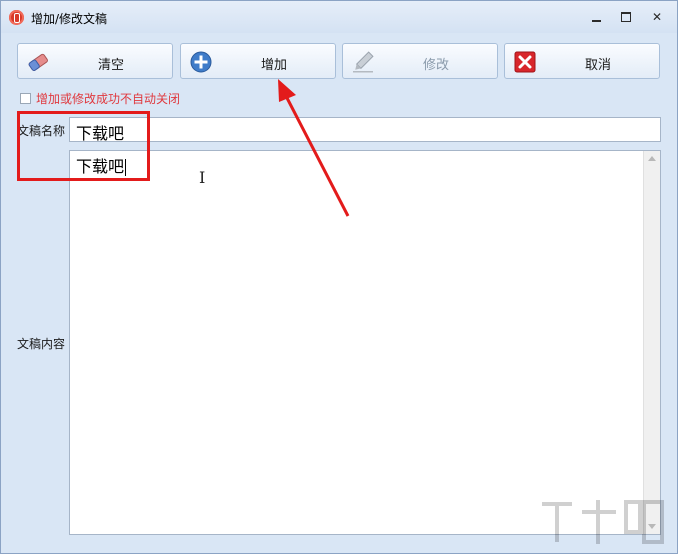 This screenshot has height=554, width=678. What do you see at coordinates (626, 17) in the screenshot?
I see `maximize-icon` at bounding box center [626, 17].